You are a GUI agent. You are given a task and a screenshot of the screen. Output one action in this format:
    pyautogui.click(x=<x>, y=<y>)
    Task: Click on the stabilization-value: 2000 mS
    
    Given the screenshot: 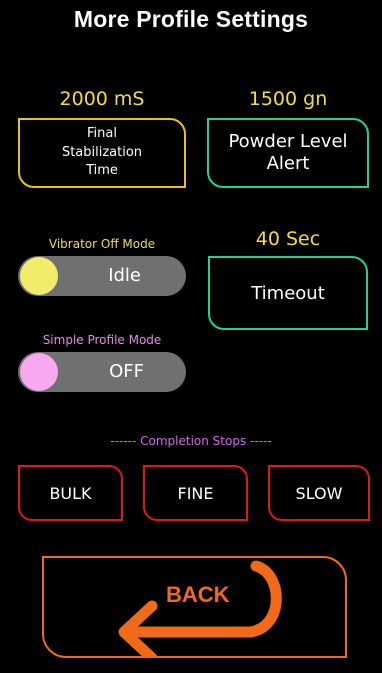 What is the action you would take?
    pyautogui.click(x=102, y=99)
    